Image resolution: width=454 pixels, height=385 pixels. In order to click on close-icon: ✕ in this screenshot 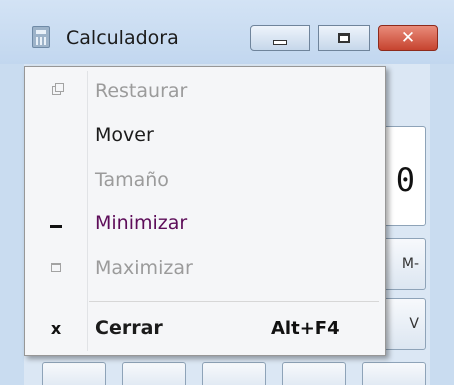, I will do `click(408, 38)`.